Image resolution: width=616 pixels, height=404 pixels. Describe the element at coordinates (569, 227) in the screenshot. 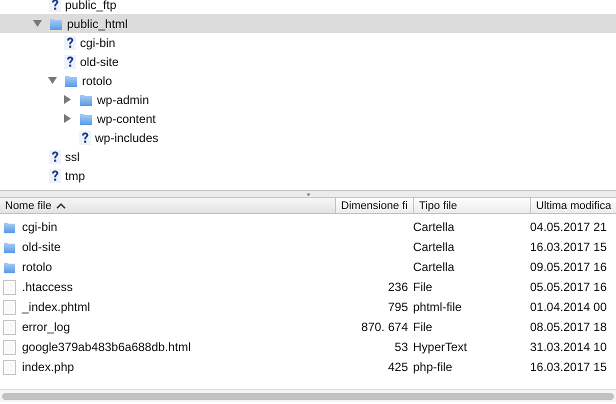

I see `modified-date: 04.05.2017 21` at that location.